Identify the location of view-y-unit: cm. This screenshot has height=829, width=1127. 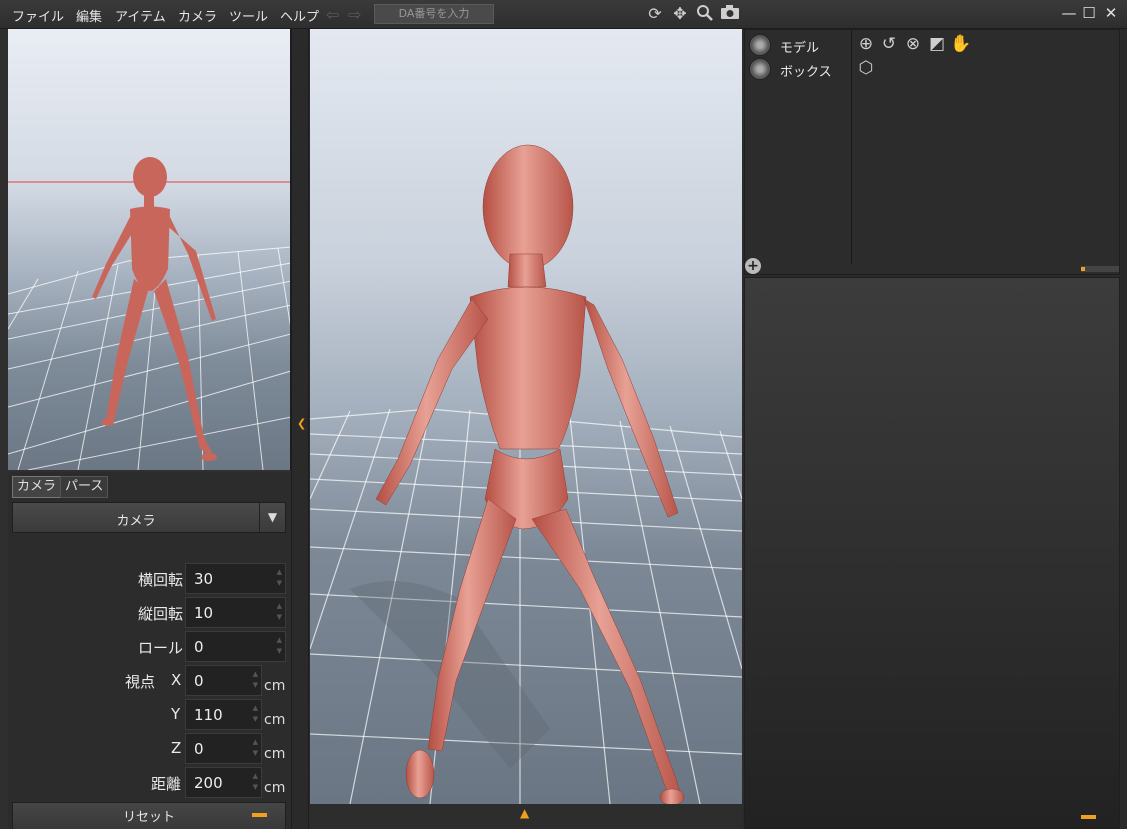
(275, 720).